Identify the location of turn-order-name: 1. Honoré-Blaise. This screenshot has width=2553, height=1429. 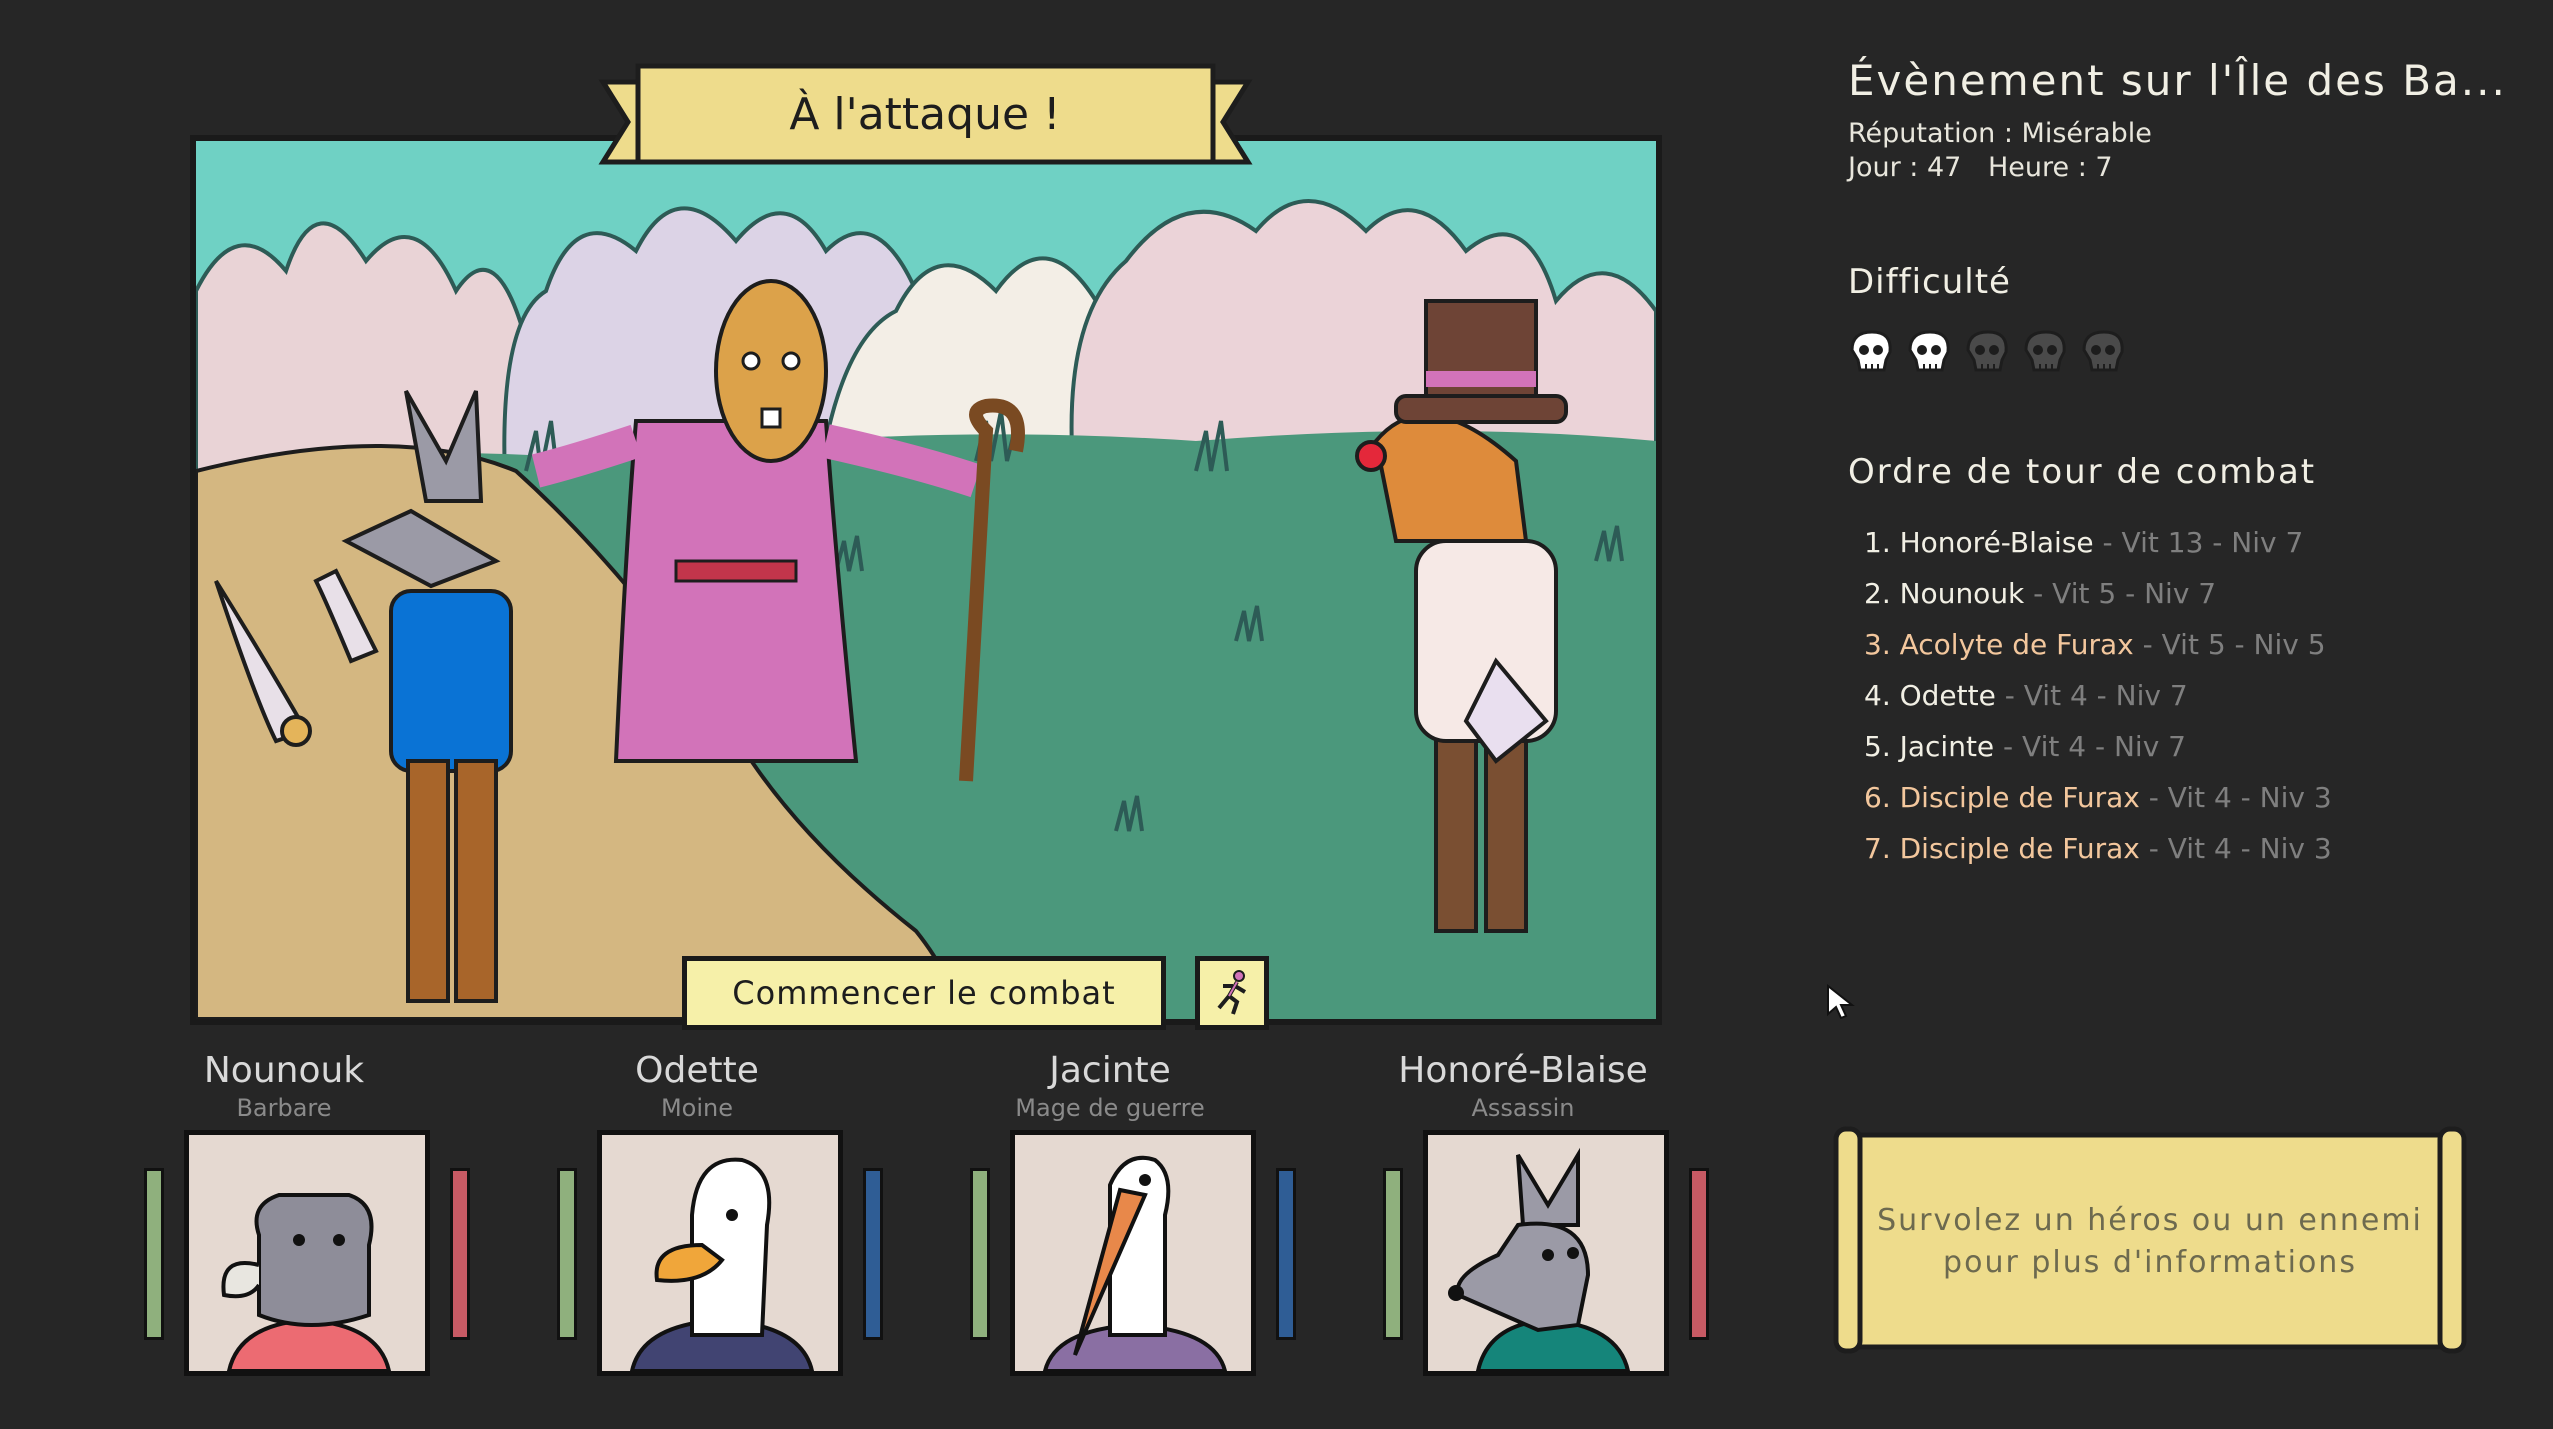
(1979, 542).